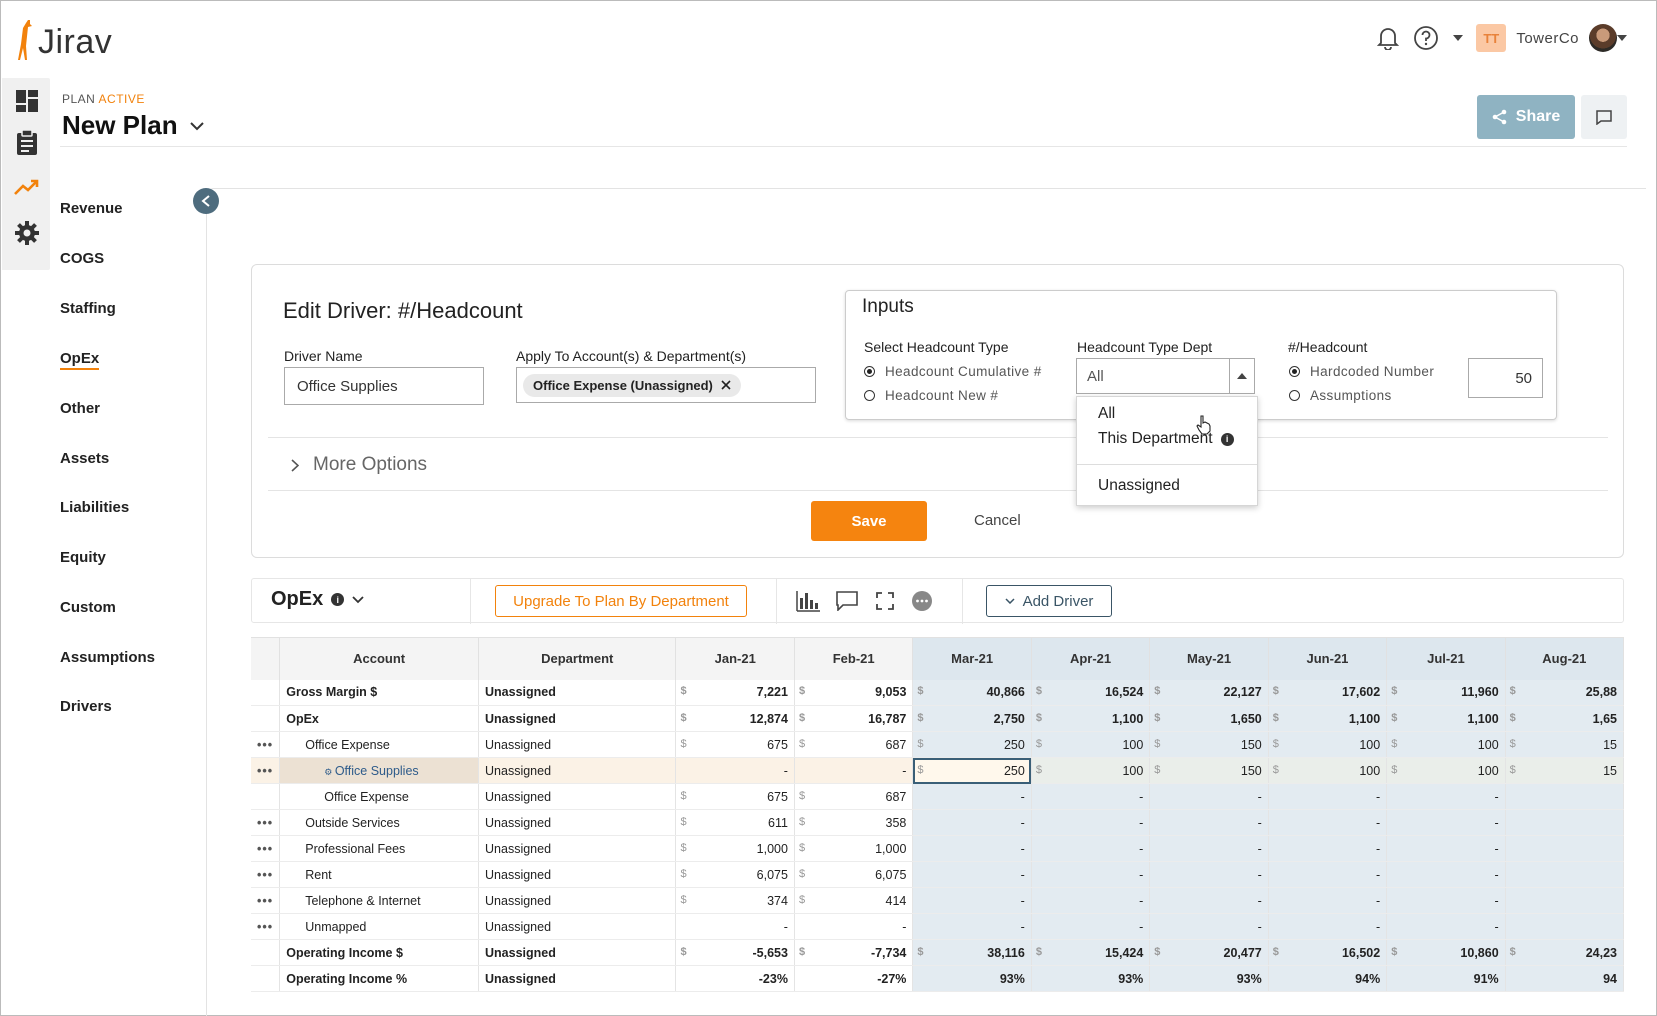 The image size is (1657, 1016). What do you see at coordinates (854, 658) in the screenshot?
I see `column-header: Feb-21` at bounding box center [854, 658].